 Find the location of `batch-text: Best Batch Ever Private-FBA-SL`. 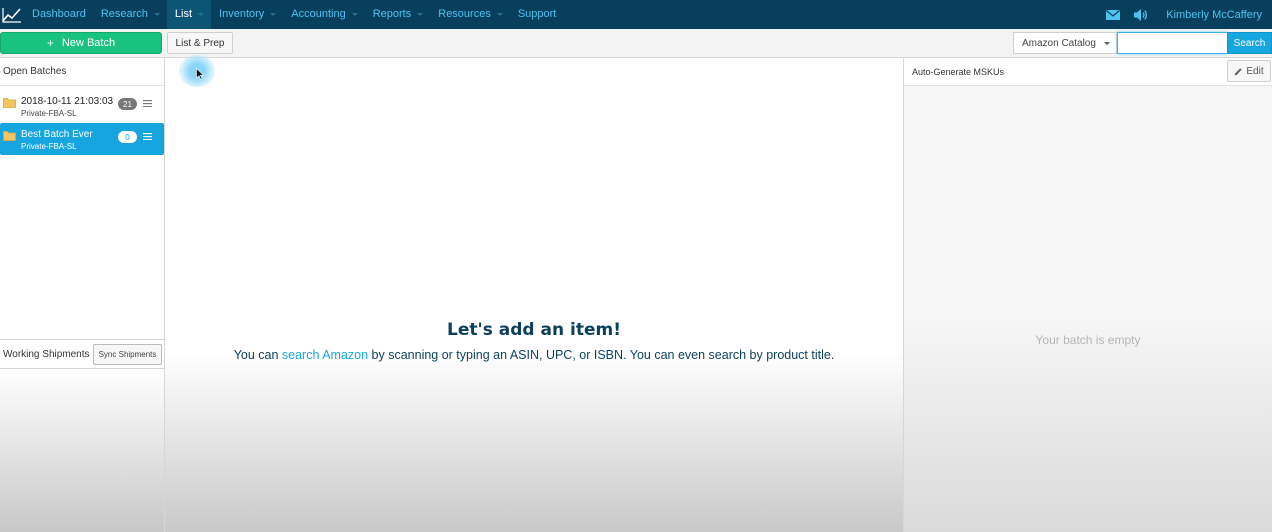

batch-text: Best Batch Ever Private-FBA-SL is located at coordinates (92, 140).